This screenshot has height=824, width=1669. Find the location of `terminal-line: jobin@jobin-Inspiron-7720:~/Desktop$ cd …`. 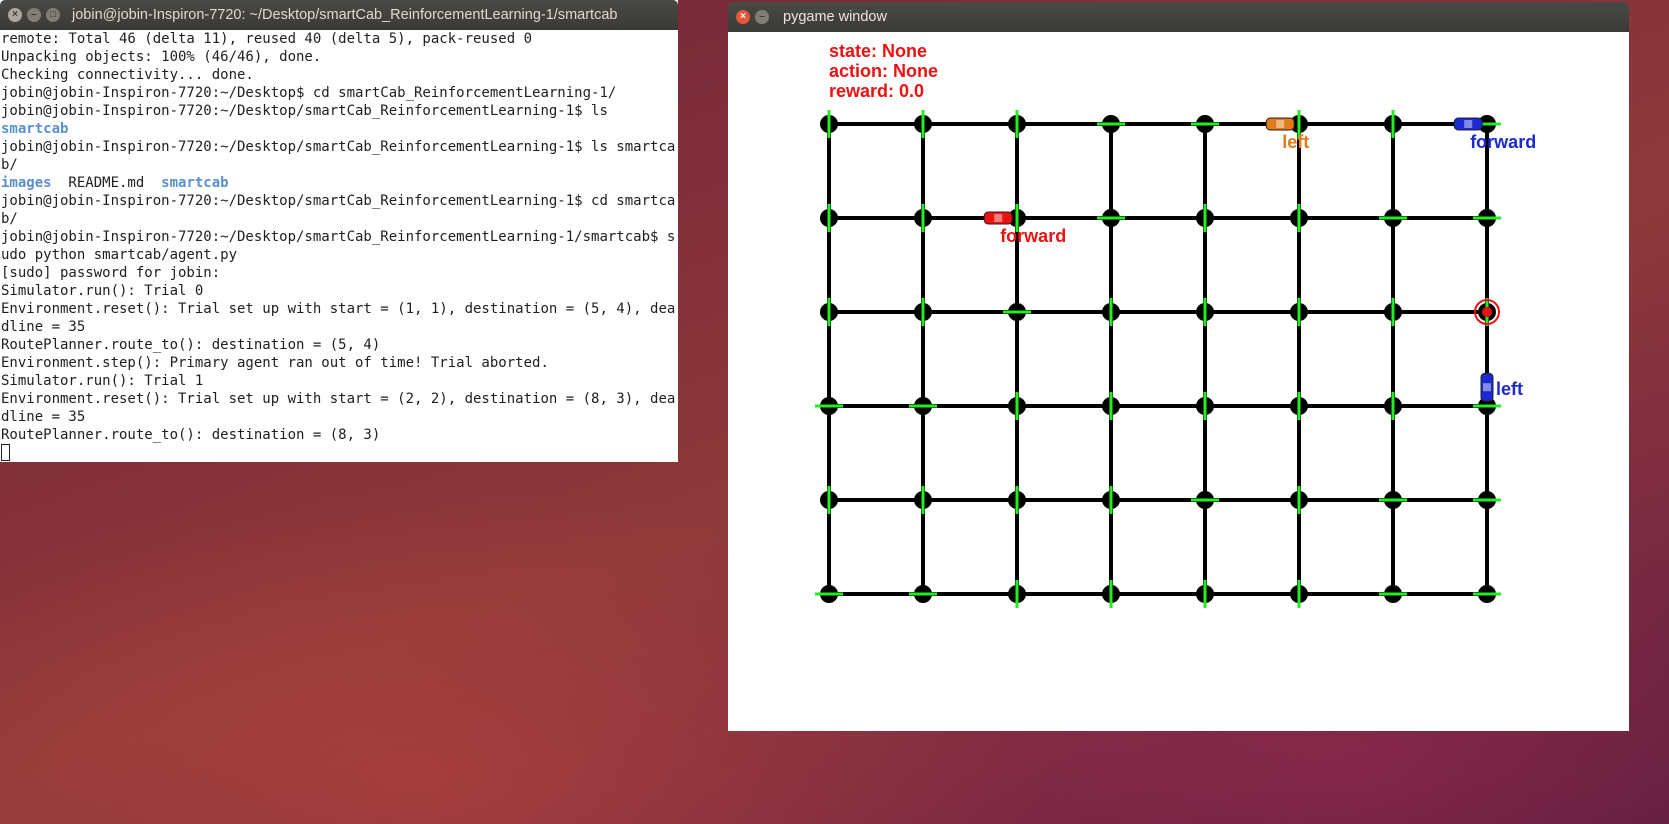

terminal-line: jobin@jobin-Inspiron-7720:~/Desktop$ cd … is located at coordinates (339, 93).